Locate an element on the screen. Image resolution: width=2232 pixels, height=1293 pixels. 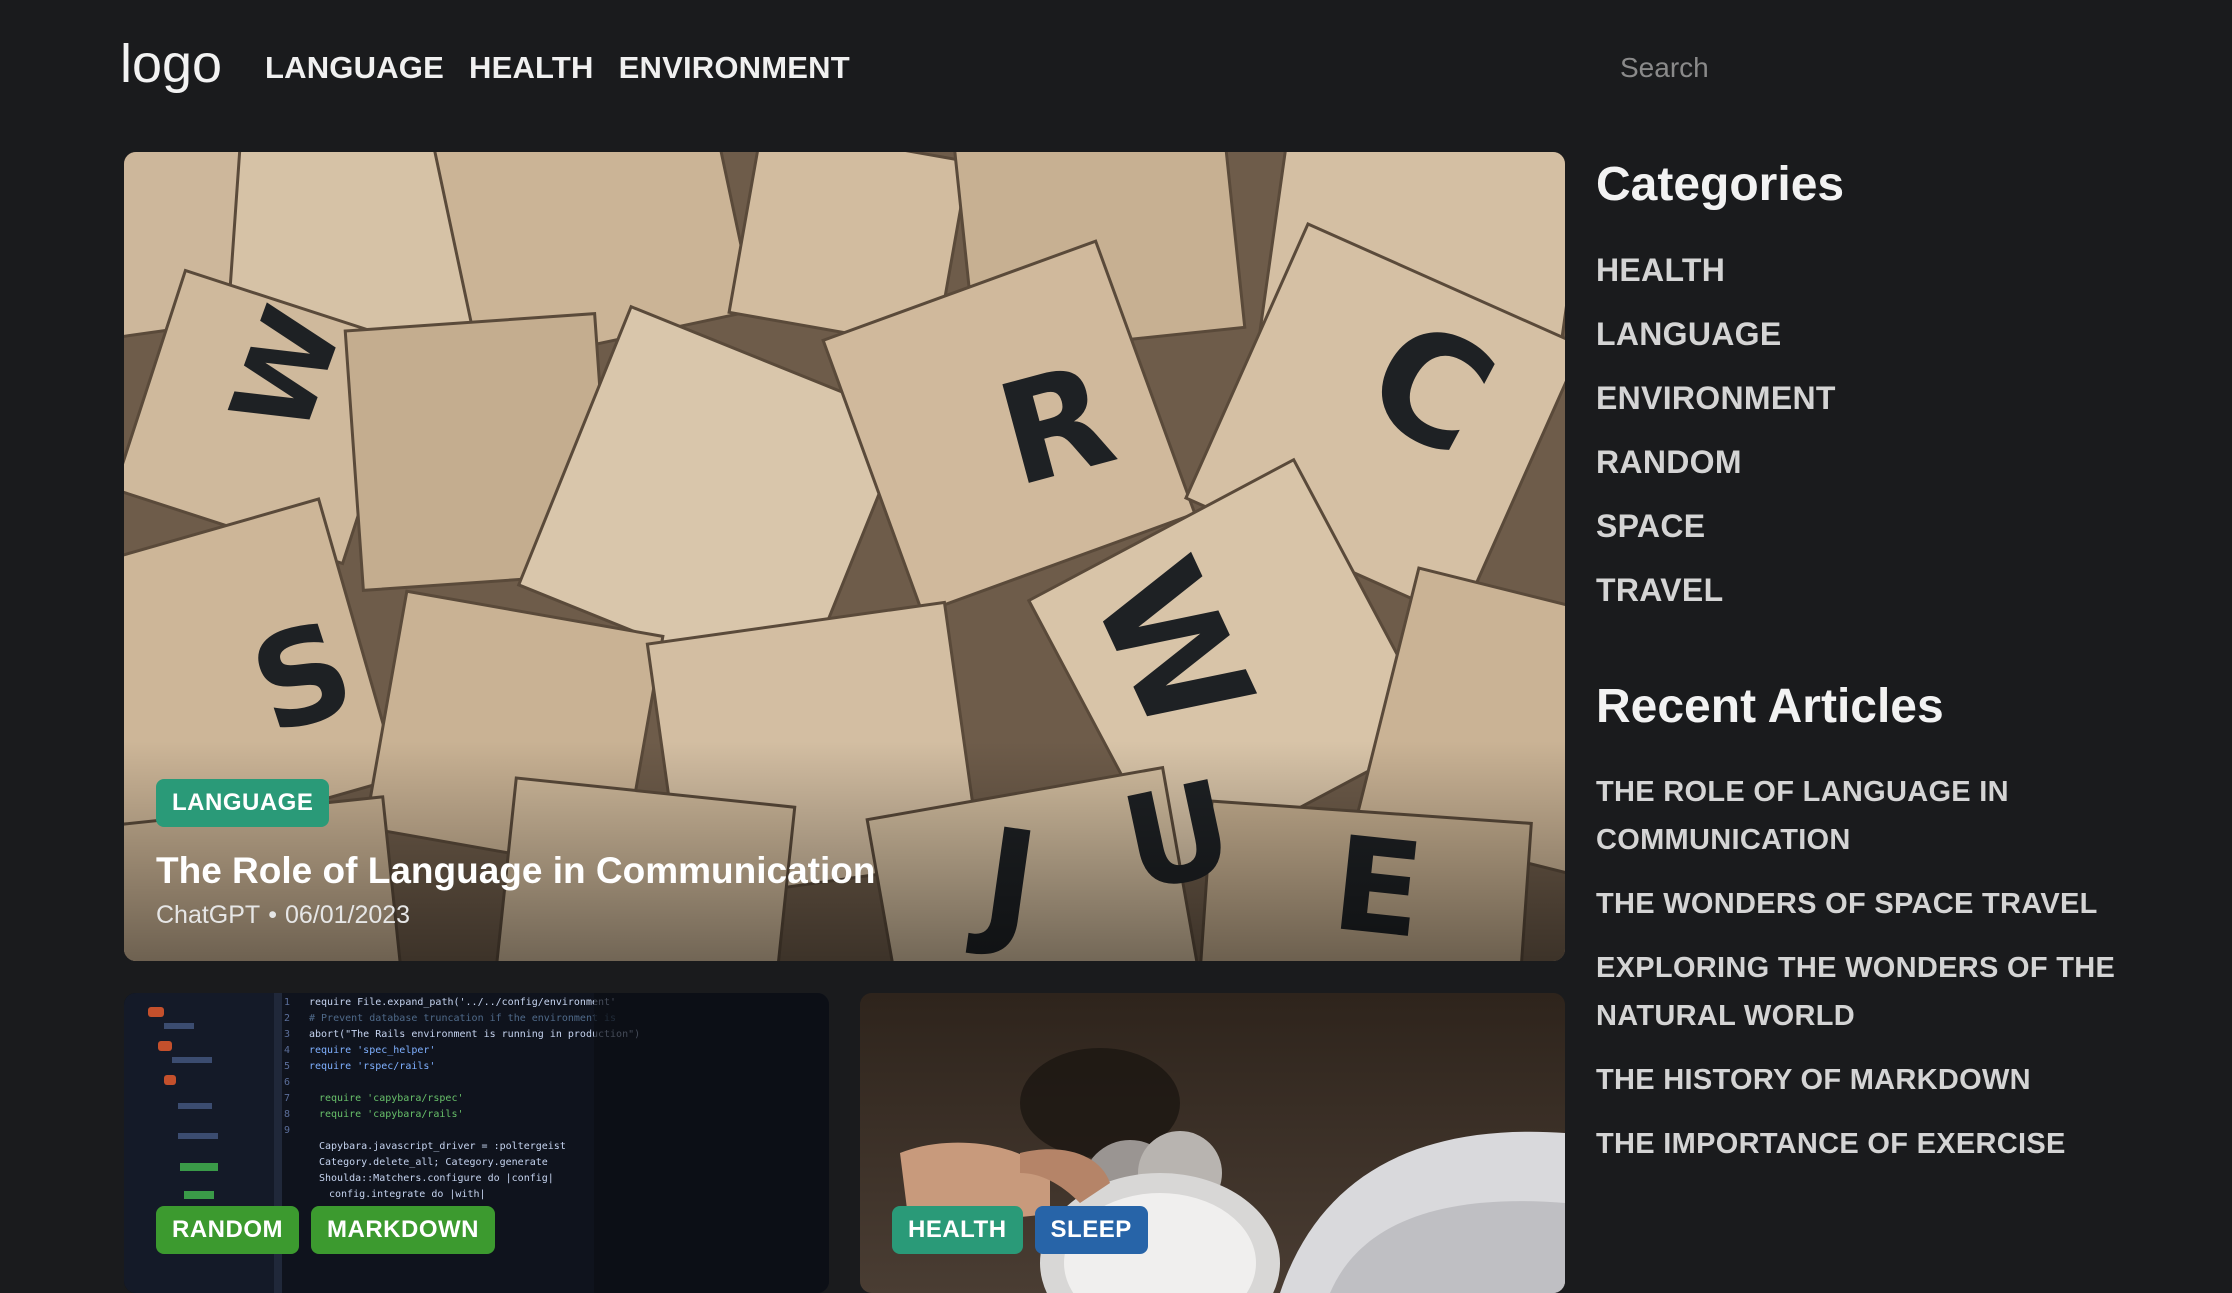
site-logo: logo is located at coordinates (171, 64).